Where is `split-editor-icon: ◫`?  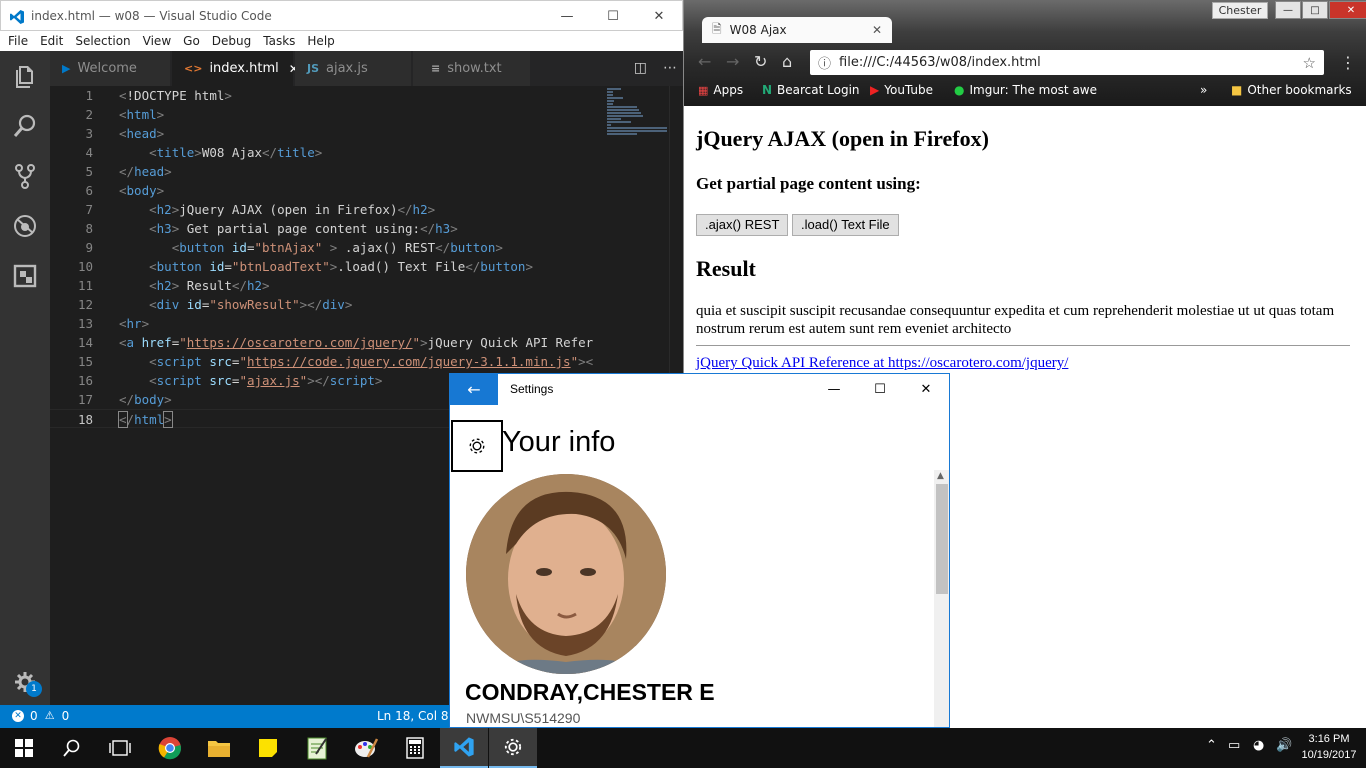 split-editor-icon: ◫ is located at coordinates (640, 68).